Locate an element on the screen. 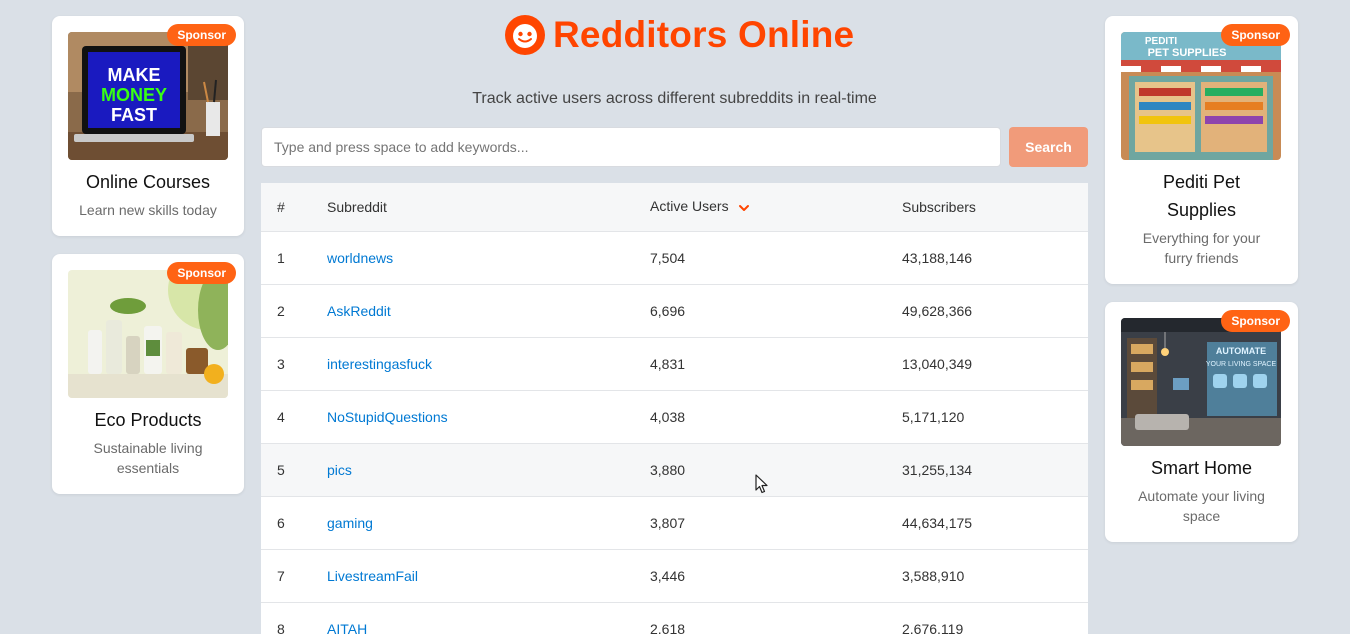  sort-descending-icon is located at coordinates (744, 207).